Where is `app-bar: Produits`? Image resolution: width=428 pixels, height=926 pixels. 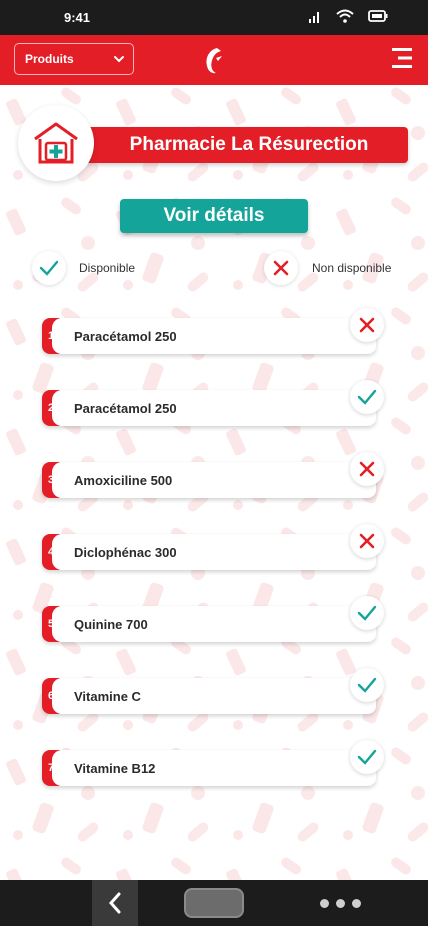 app-bar: Produits is located at coordinates (214, 60).